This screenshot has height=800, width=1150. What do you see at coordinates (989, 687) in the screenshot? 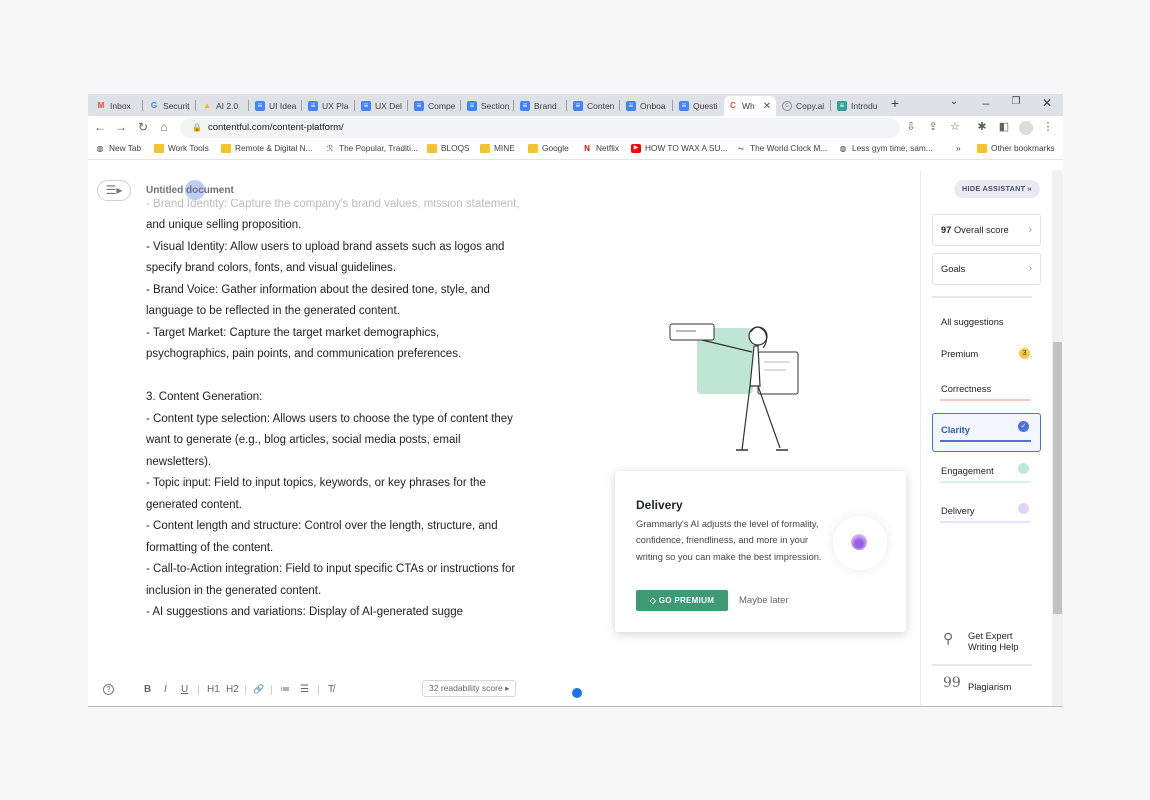
I see `plagiarism-link: Plagiarism` at bounding box center [989, 687].